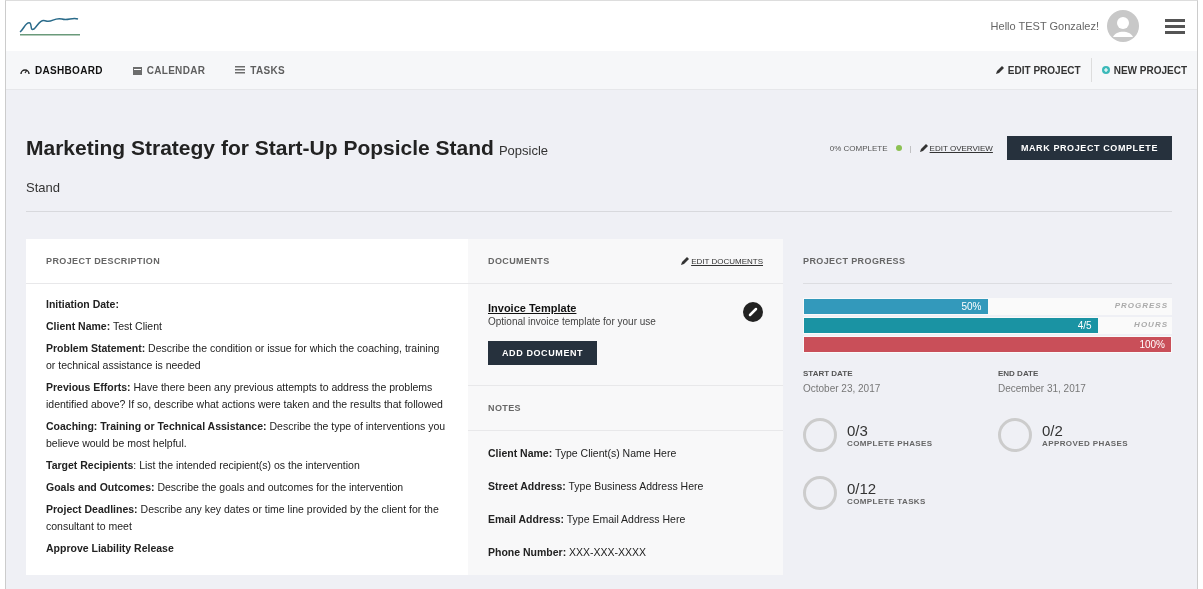  What do you see at coordinates (504, 408) in the screenshot?
I see `card-heading: NOTES` at bounding box center [504, 408].